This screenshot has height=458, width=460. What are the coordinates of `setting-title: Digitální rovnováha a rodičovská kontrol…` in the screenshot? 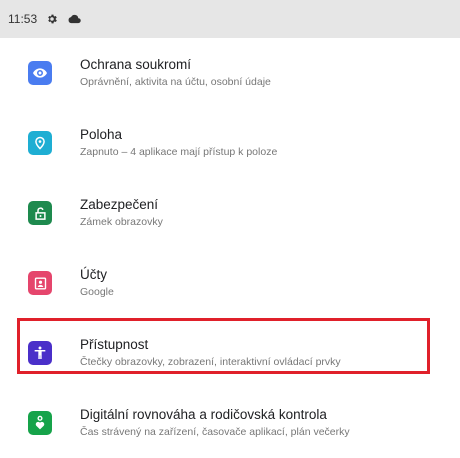 It's located at (203, 414).